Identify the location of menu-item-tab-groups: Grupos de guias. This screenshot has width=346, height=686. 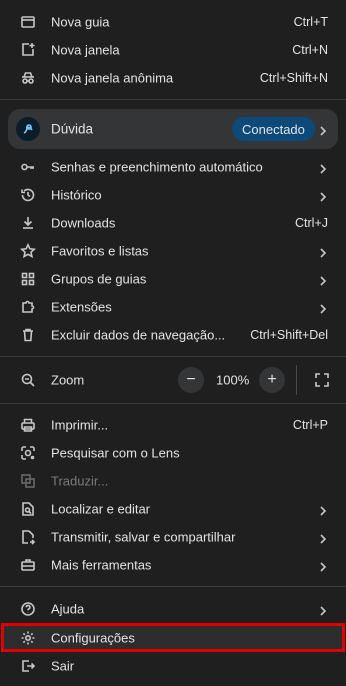
(173, 279).